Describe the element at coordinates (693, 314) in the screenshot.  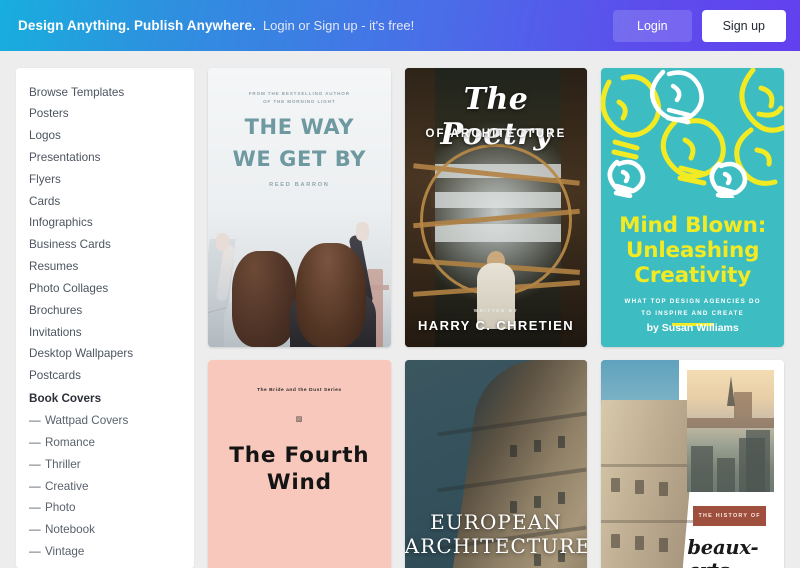
I see `cover-subtitle-line2: TO INSPIRE AND CREATE` at that location.